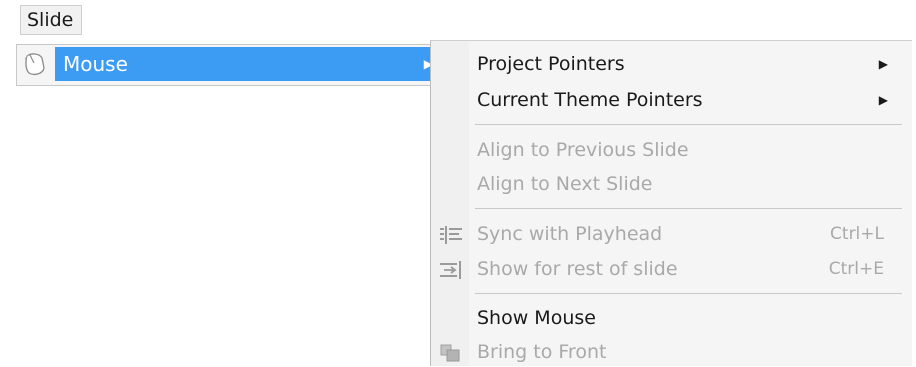 This screenshot has width=916, height=367. I want to click on menu-item-shortcut: Ctrl+L, so click(857, 234).